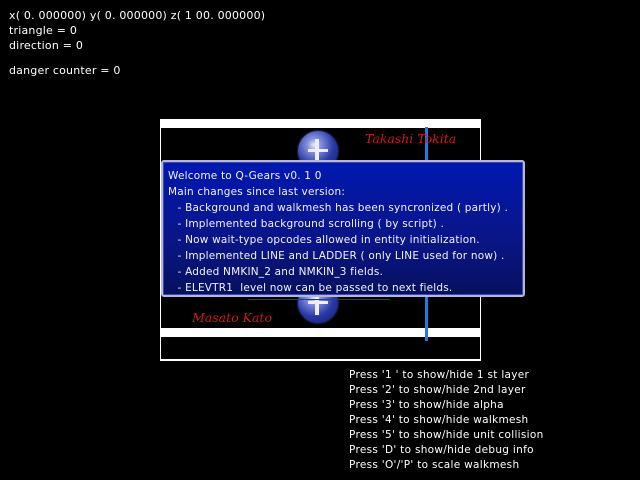 The height and width of the screenshot is (480, 640). I want to click on debug-triangle: triangle = 0, so click(43, 30).